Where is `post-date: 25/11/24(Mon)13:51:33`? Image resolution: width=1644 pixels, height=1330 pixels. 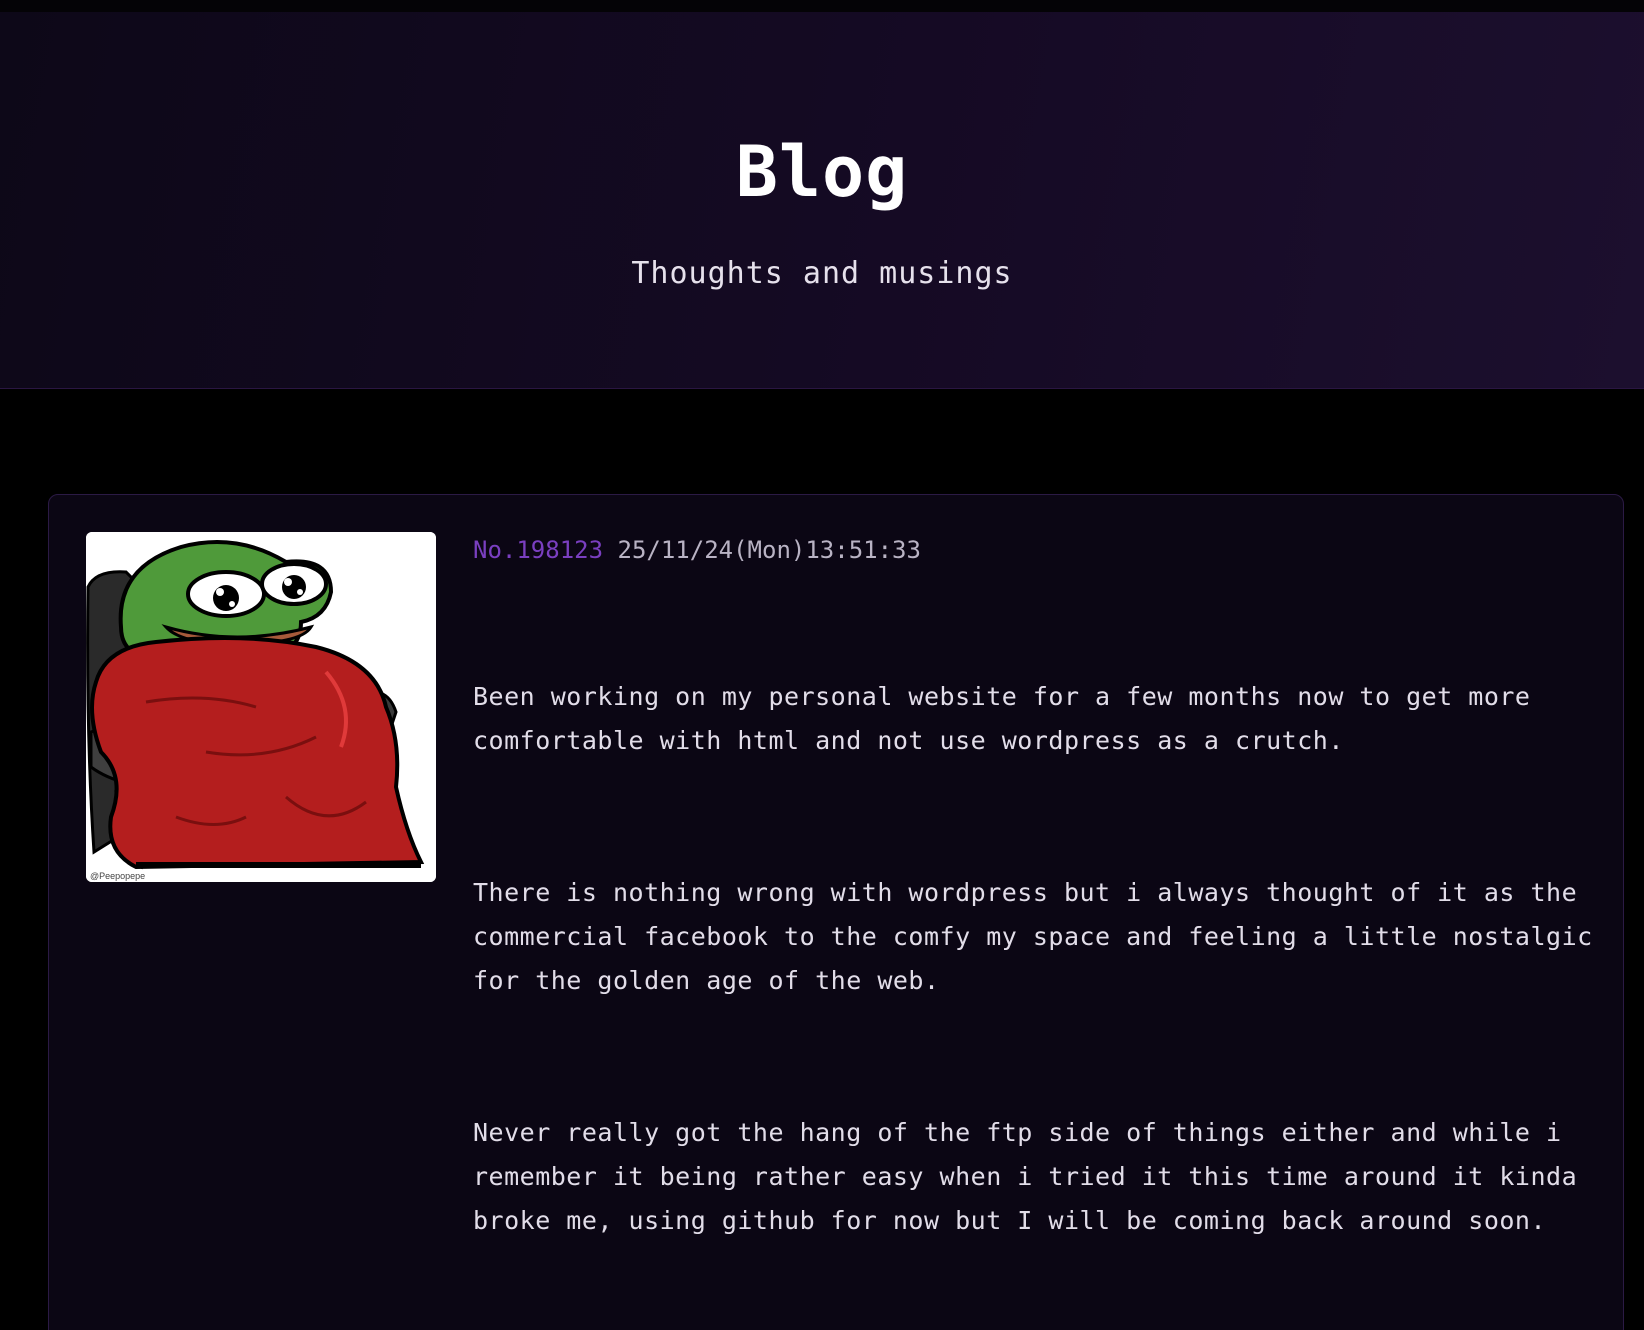
post-date: 25/11/24(Mon)13:51:33 is located at coordinates (769, 550).